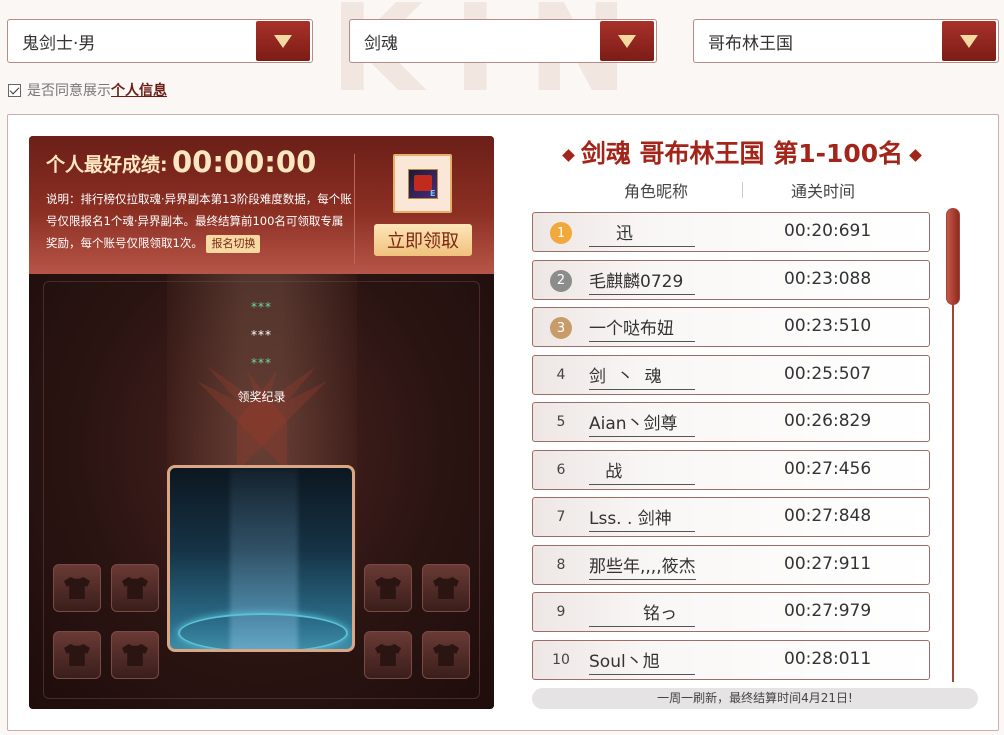  I want to click on player-name: 迅, so click(642, 233).